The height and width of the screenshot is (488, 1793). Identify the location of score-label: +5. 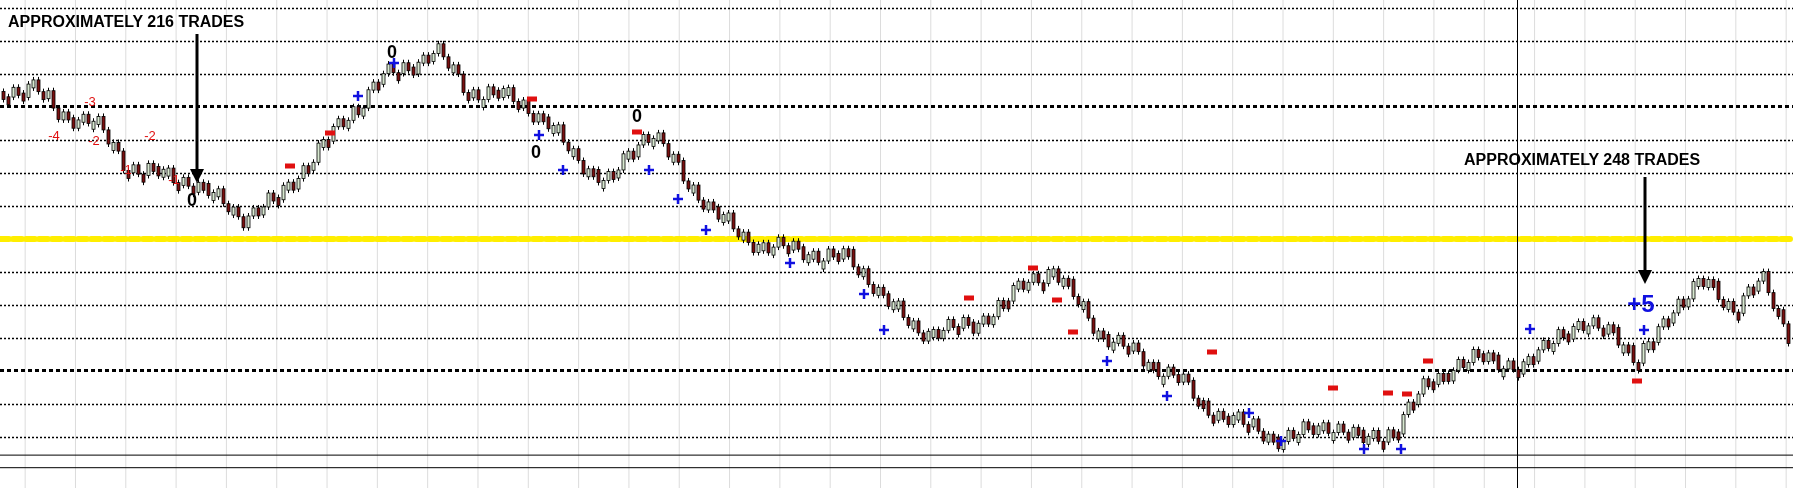
(1641, 303).